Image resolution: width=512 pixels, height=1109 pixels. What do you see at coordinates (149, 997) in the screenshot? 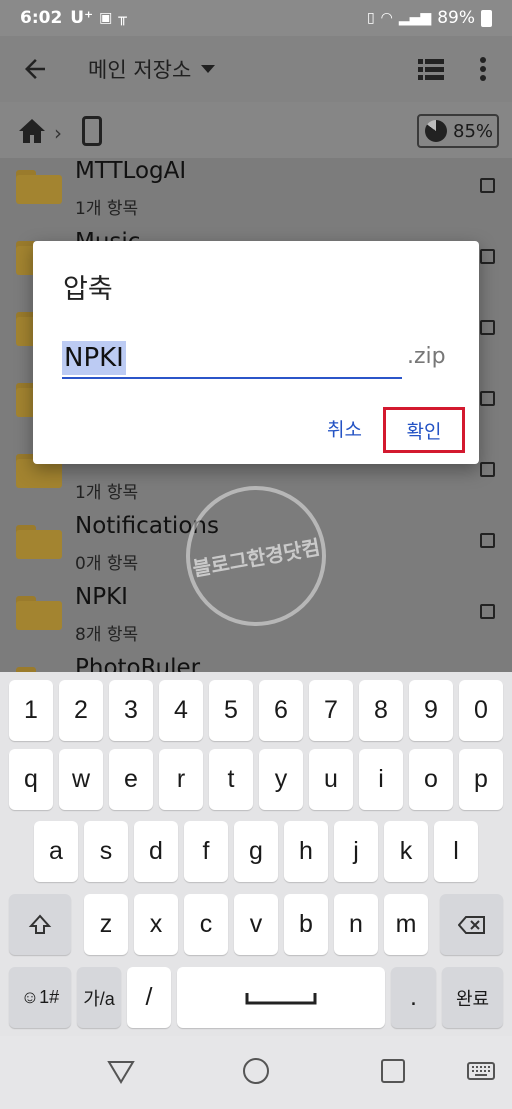
I see `key-slash: /` at bounding box center [149, 997].